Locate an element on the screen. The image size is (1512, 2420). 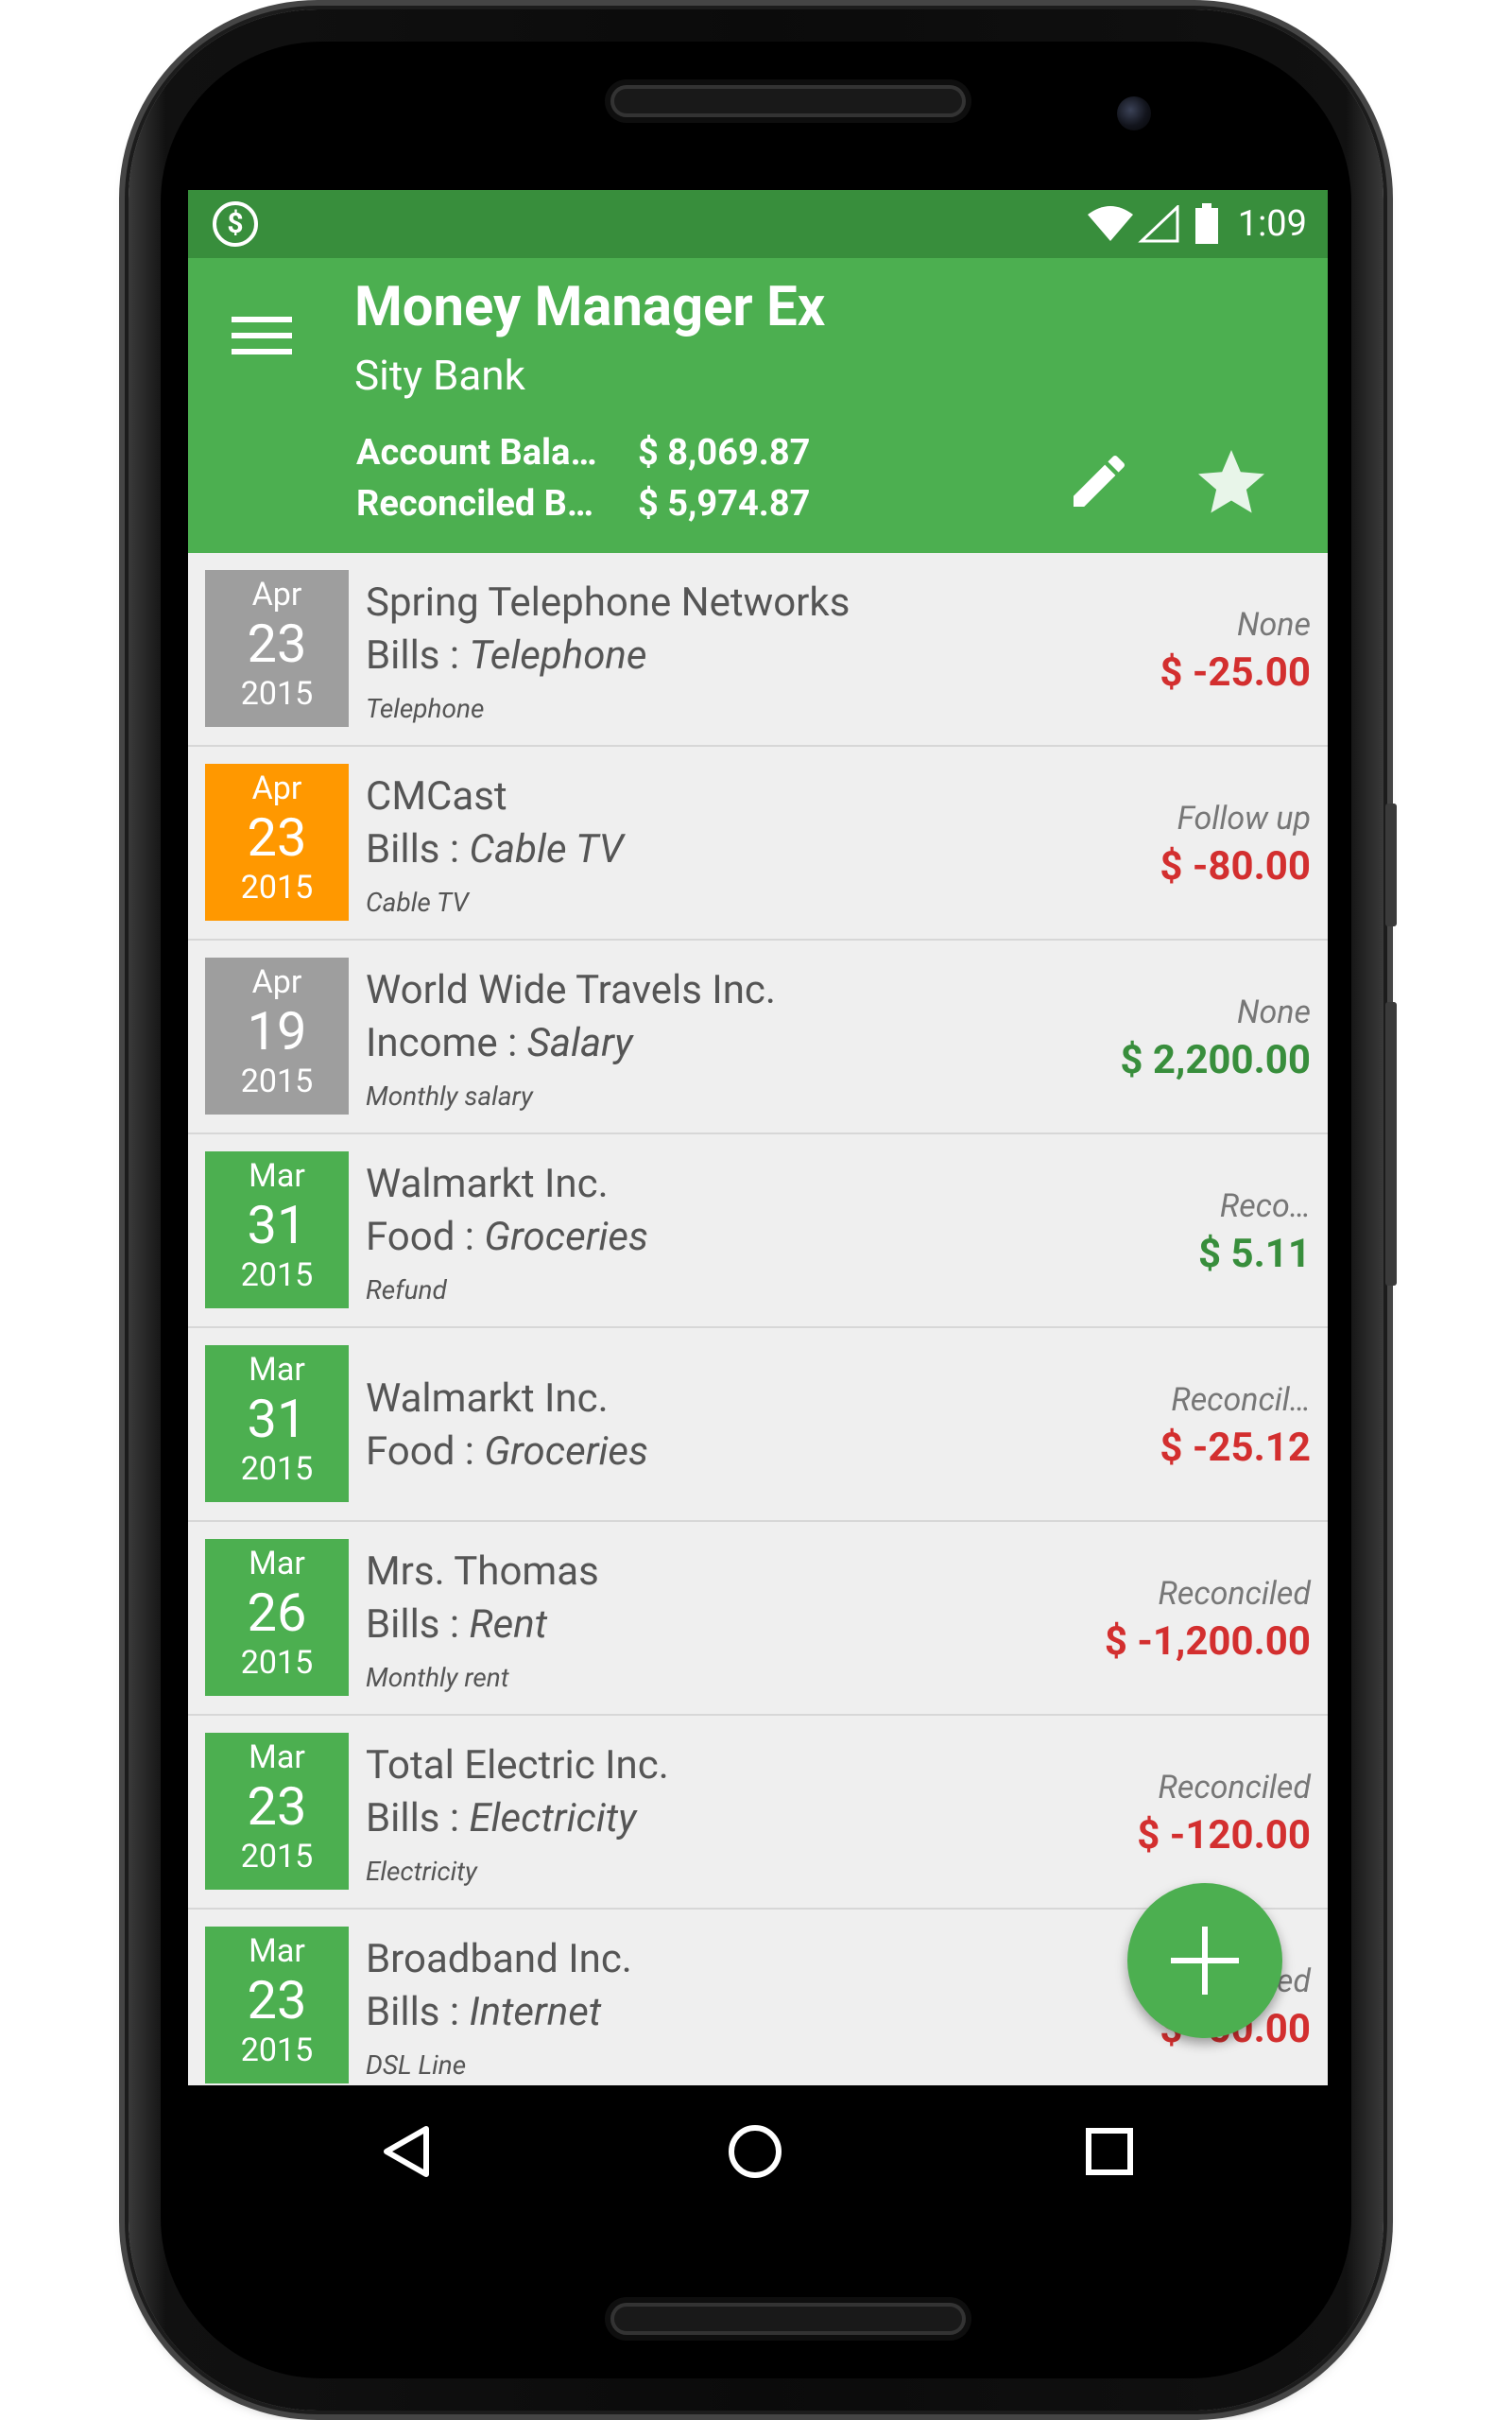
transaction-notes: Cable TV is located at coordinates (417, 902).